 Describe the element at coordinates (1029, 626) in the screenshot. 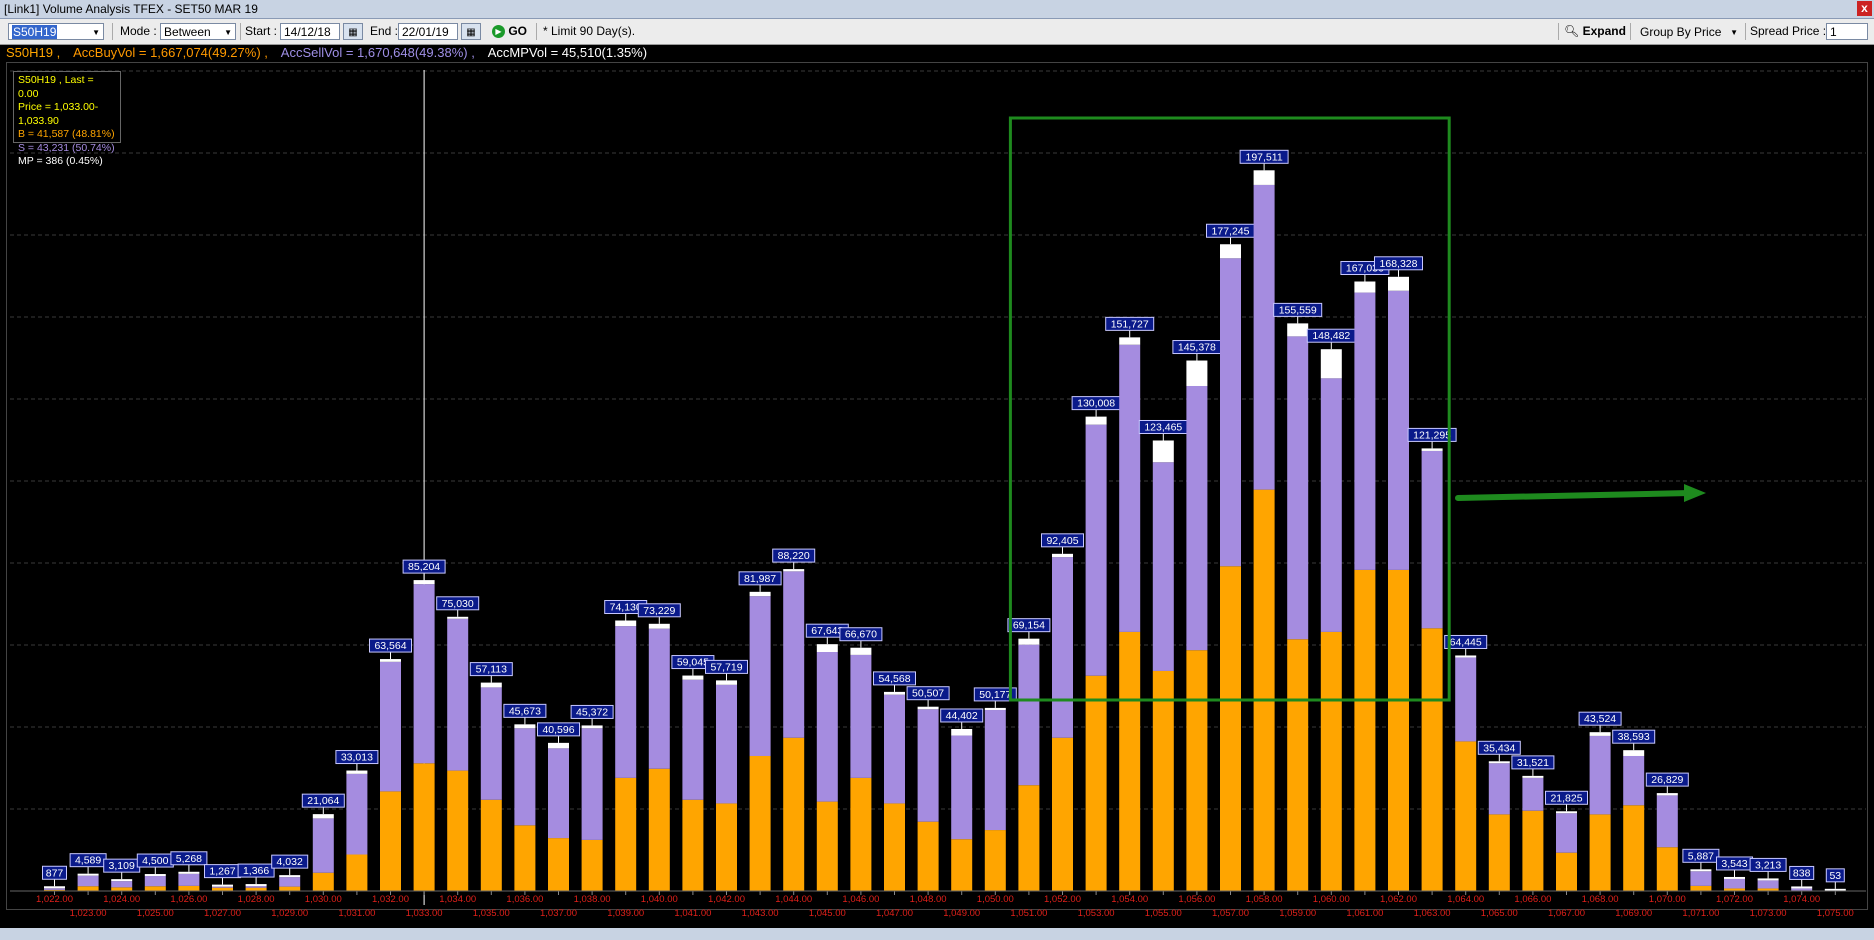

I see `data-label: 69,154` at that location.